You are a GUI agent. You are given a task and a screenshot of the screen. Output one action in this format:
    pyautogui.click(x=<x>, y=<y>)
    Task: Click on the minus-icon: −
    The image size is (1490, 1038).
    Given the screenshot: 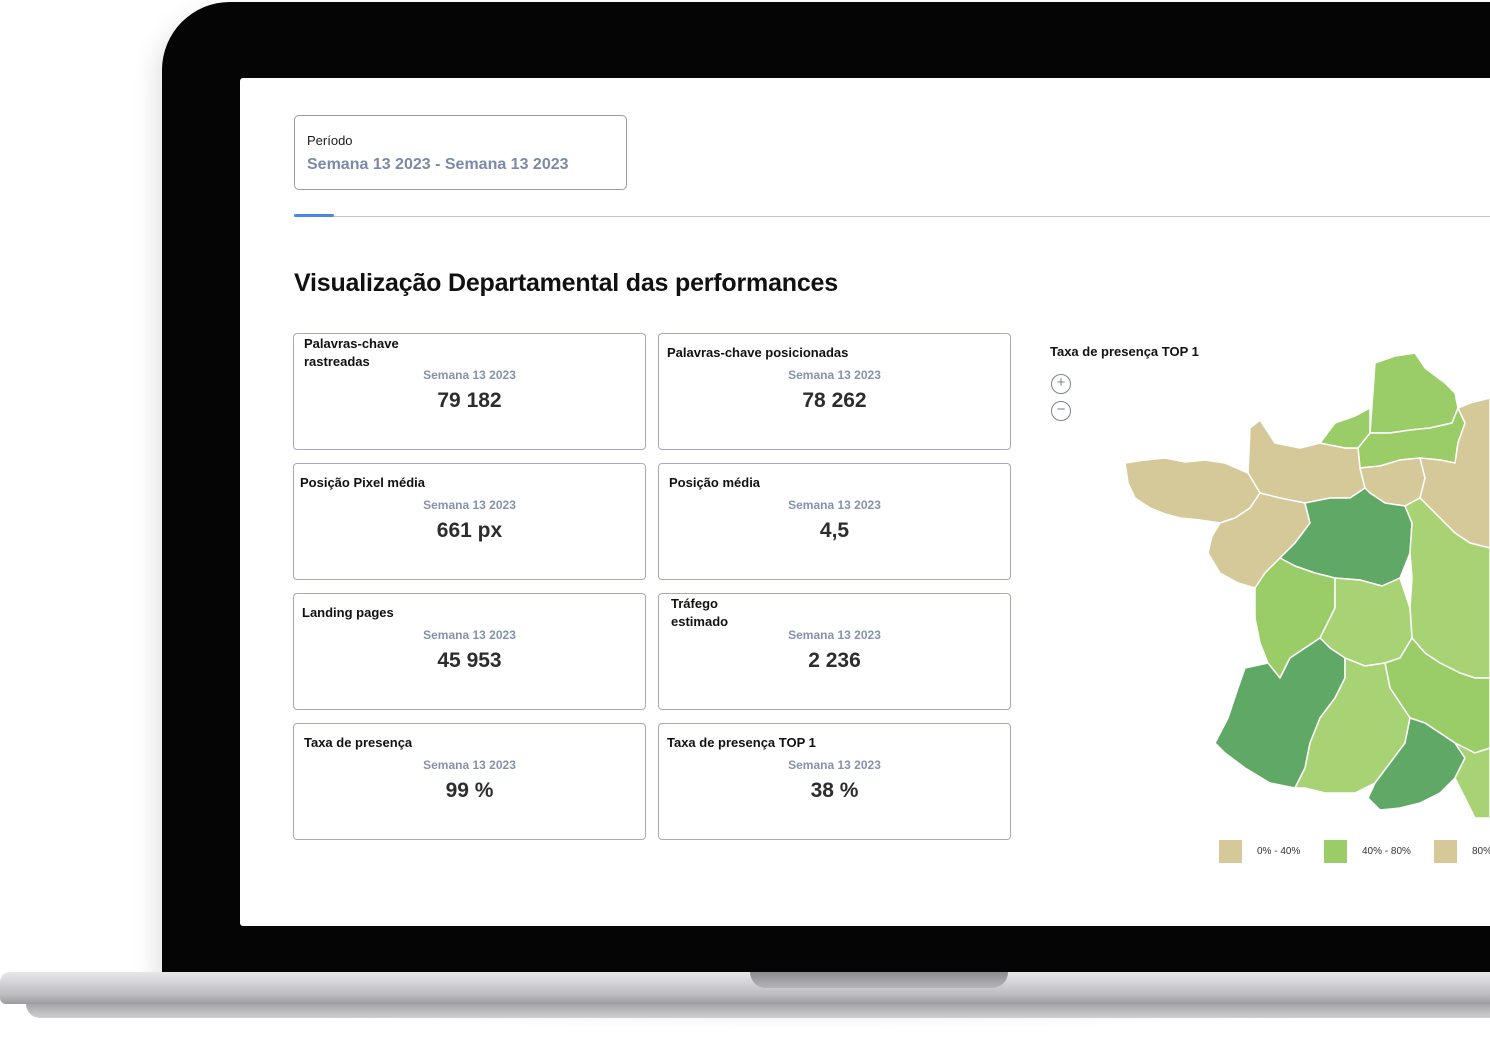 What is the action you would take?
    pyautogui.click(x=1061, y=409)
    